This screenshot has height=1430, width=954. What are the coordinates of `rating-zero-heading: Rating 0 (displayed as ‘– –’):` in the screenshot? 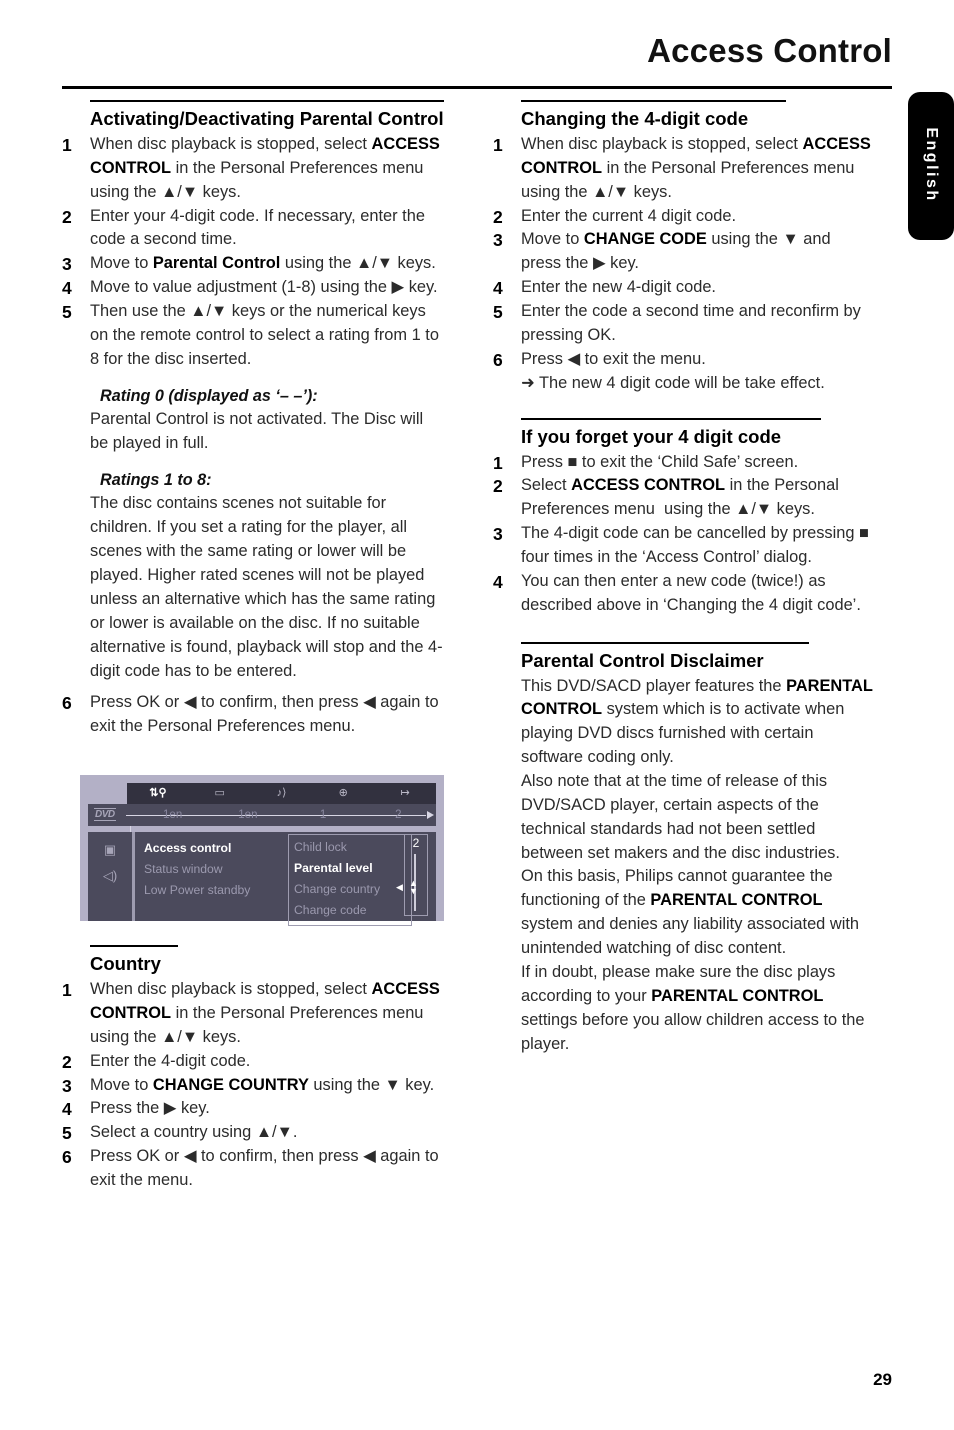 It's located at (209, 395).